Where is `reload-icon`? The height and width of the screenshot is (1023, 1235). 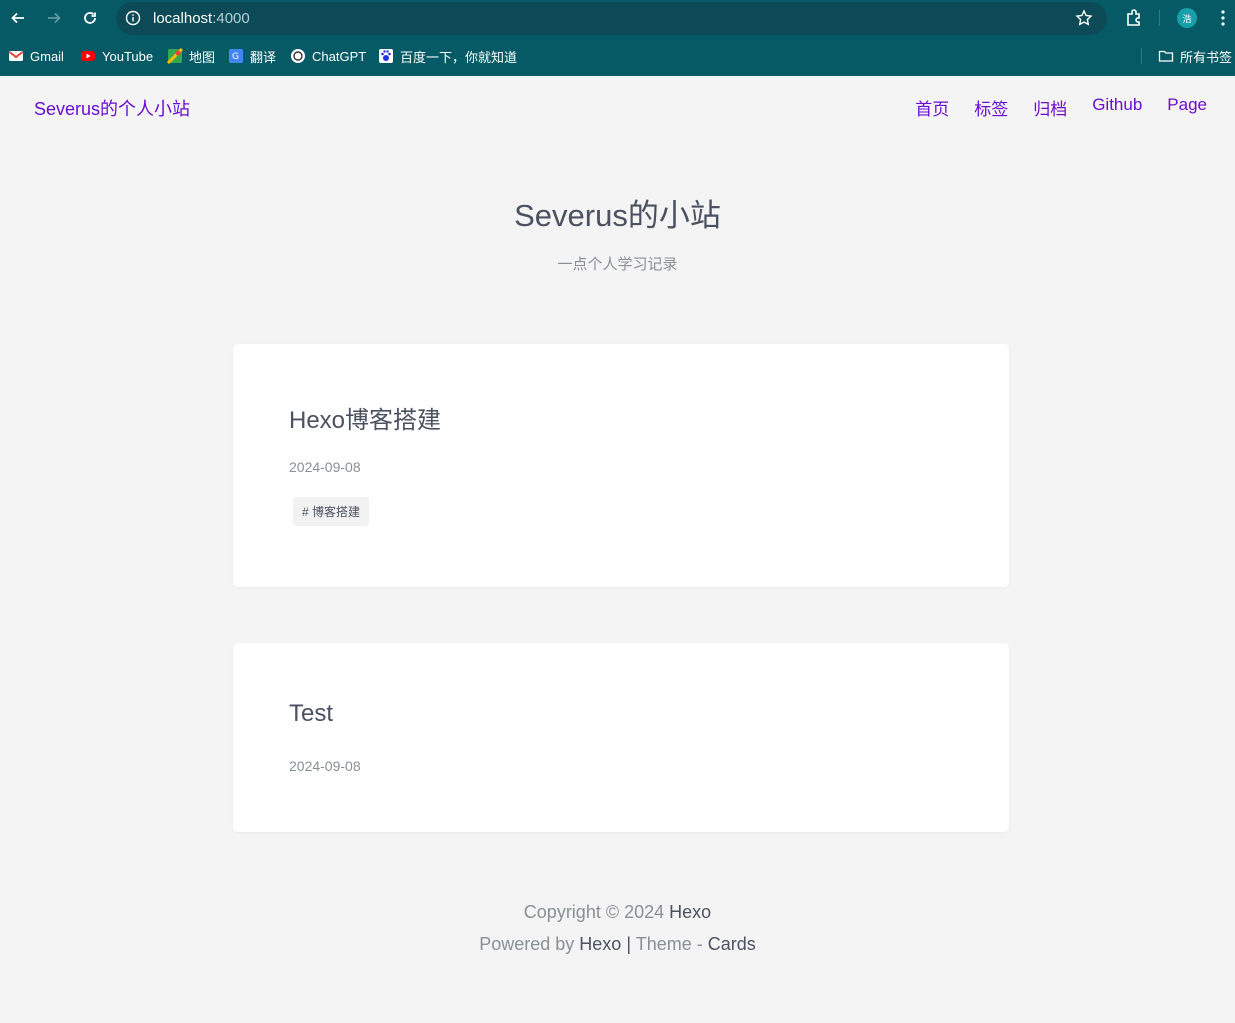
reload-icon is located at coordinates (90, 18).